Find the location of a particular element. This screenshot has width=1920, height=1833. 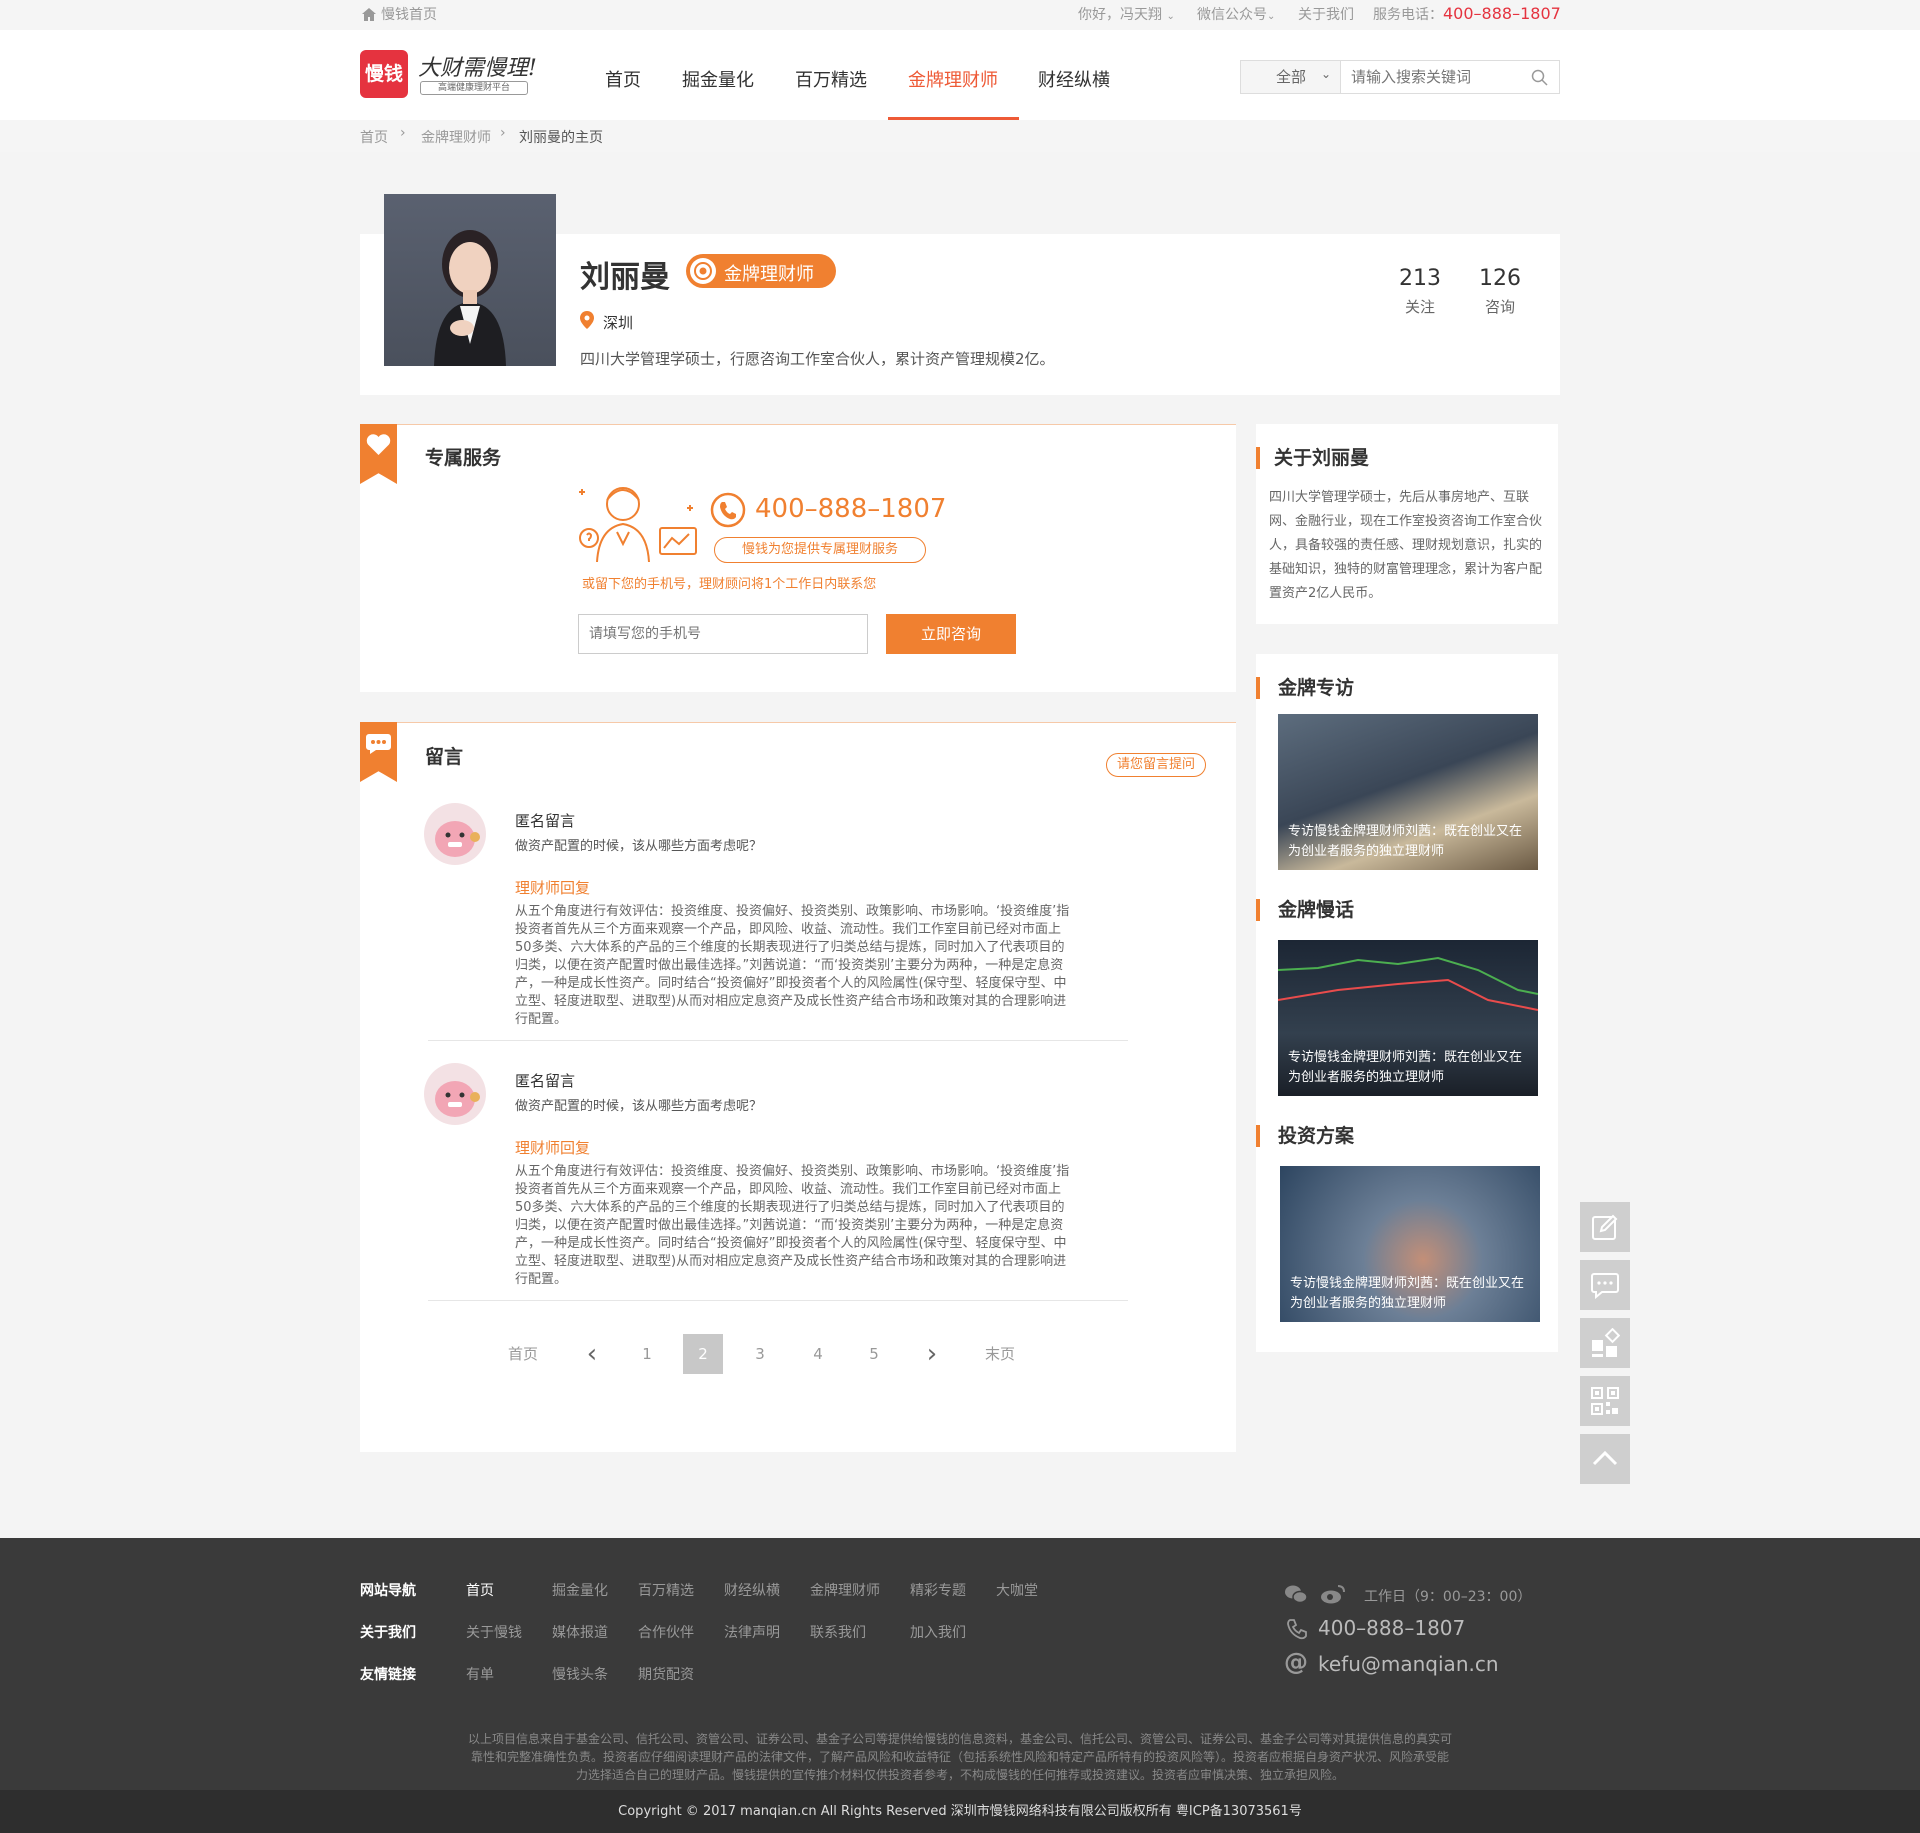

footer-link: 有单 is located at coordinates (480, 1674).